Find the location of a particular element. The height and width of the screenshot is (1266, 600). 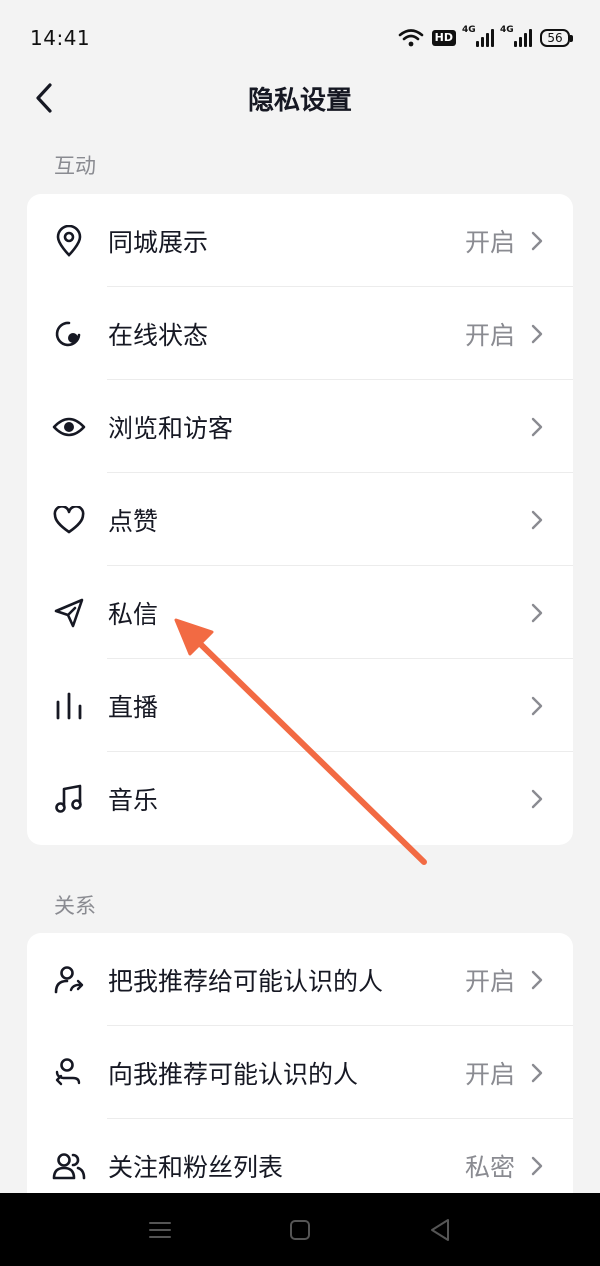

row-value: 私密 is located at coordinates (489, 1167).